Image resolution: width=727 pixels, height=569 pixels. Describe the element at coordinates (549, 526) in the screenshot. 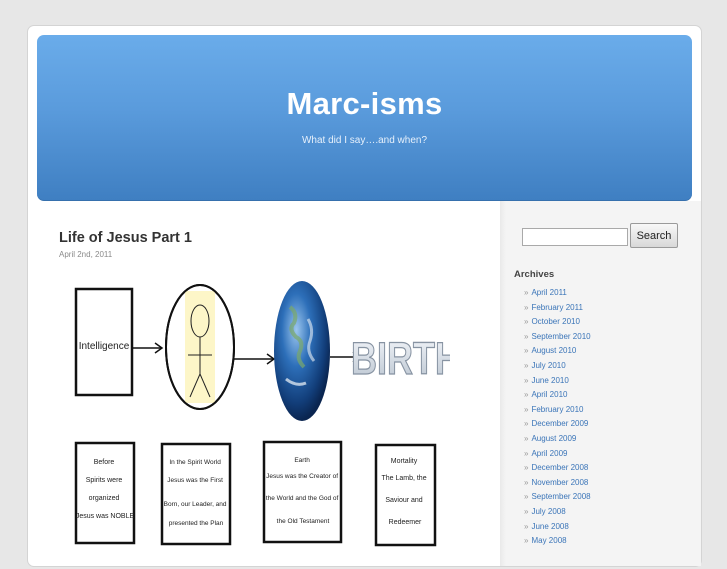

I see `archive-link: June 2008` at that location.